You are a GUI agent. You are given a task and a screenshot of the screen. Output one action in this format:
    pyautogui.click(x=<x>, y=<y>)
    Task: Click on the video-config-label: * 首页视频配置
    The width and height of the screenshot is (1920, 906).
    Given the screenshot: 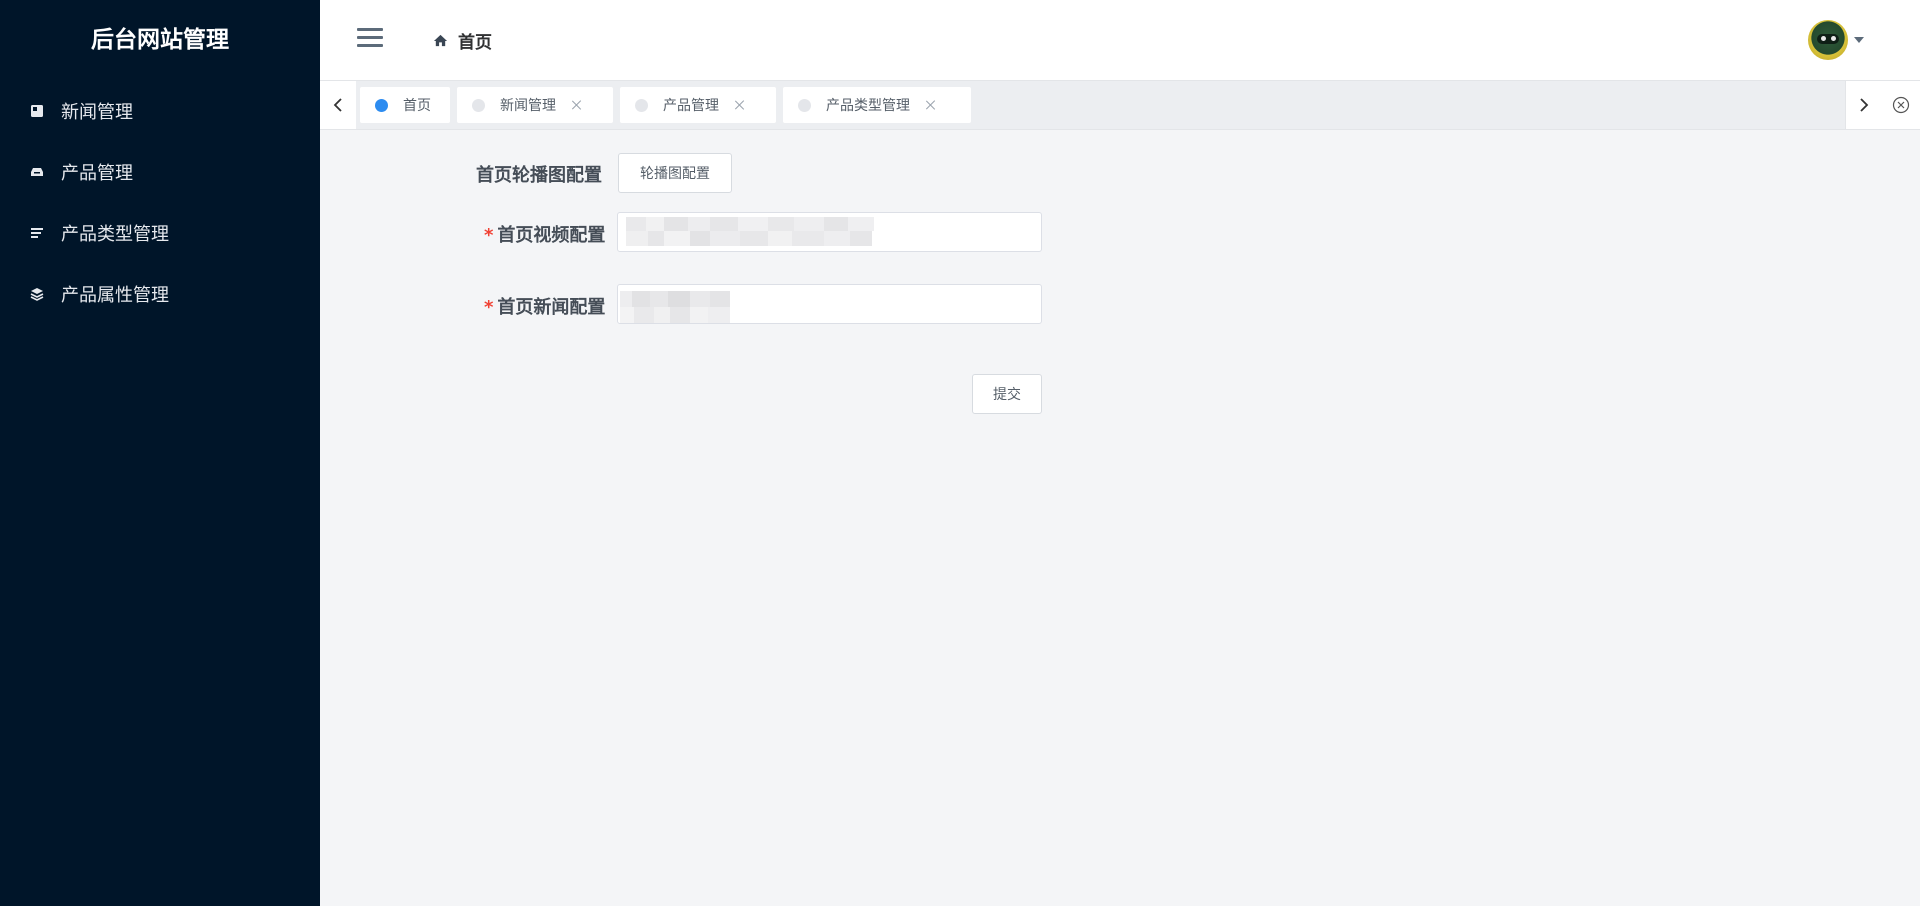 What is the action you would take?
    pyautogui.click(x=544, y=234)
    